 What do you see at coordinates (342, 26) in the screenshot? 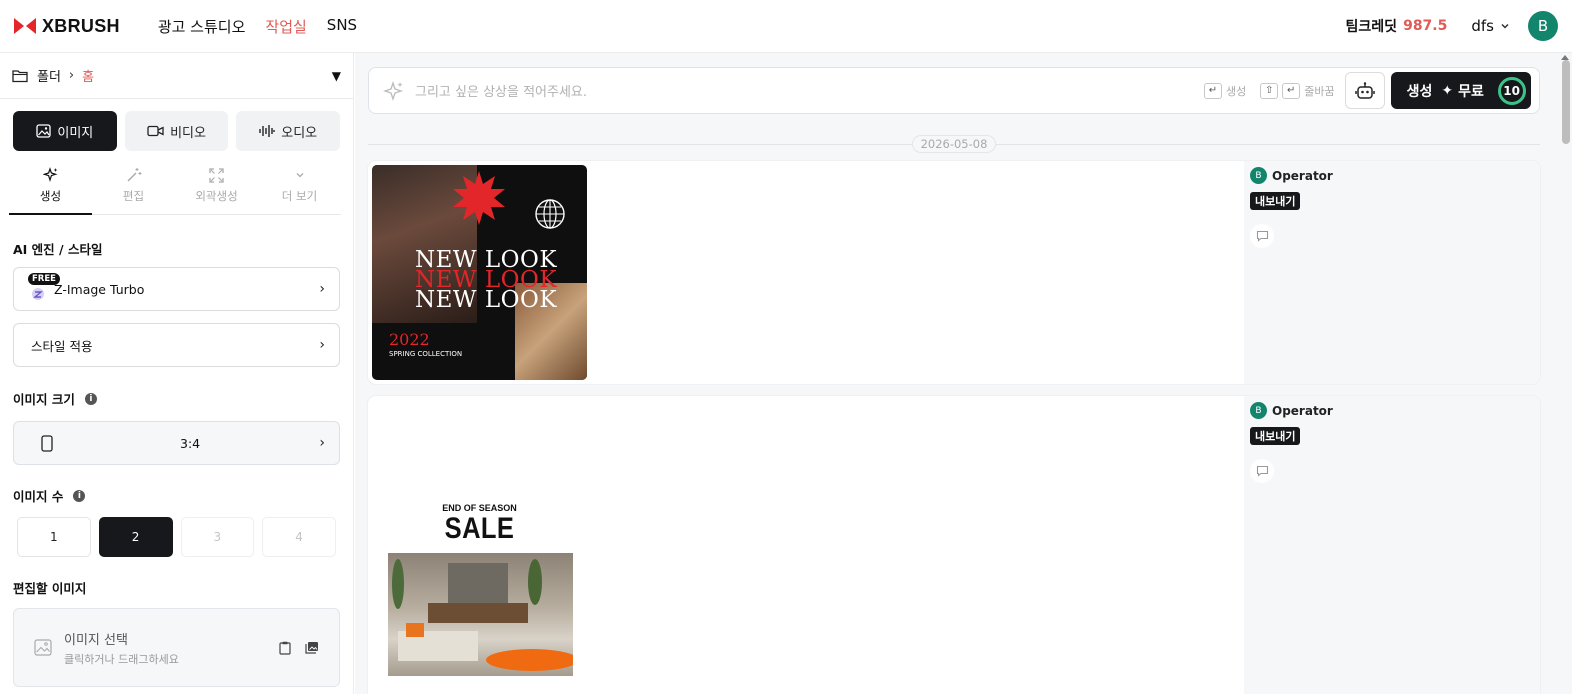
I see `nav-sns: SNS` at bounding box center [342, 26].